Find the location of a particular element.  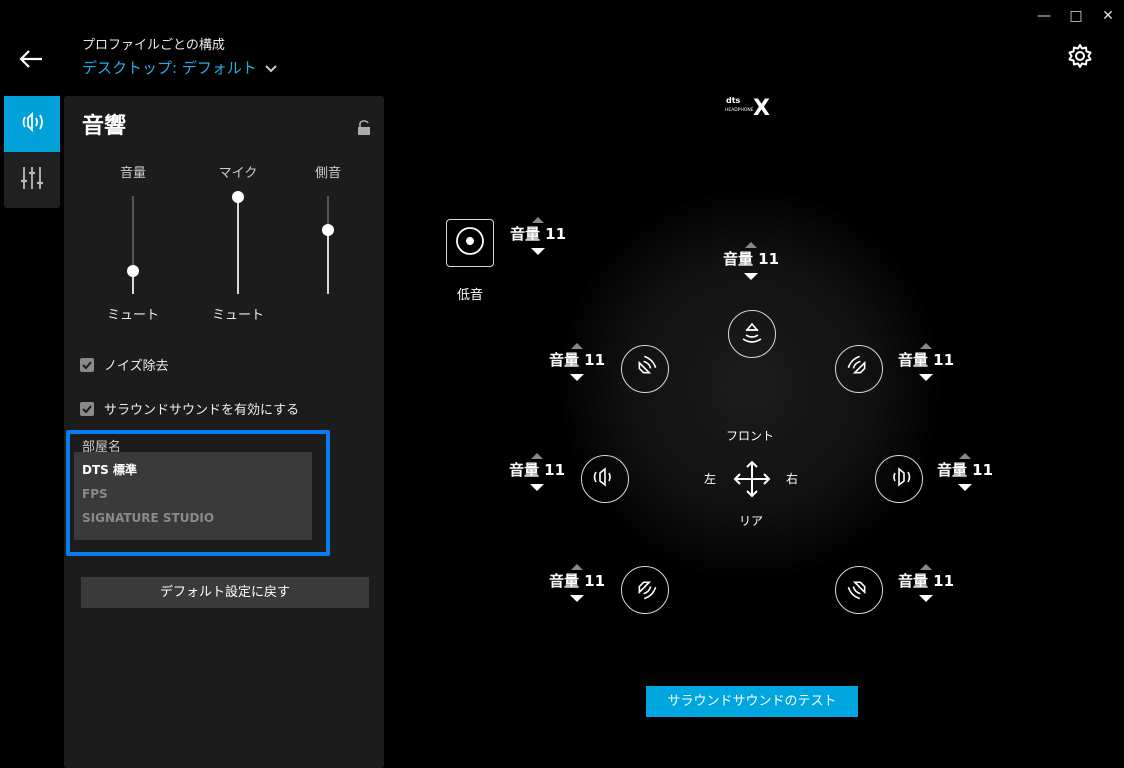

mic-slider-thumb is located at coordinates (238, 197).